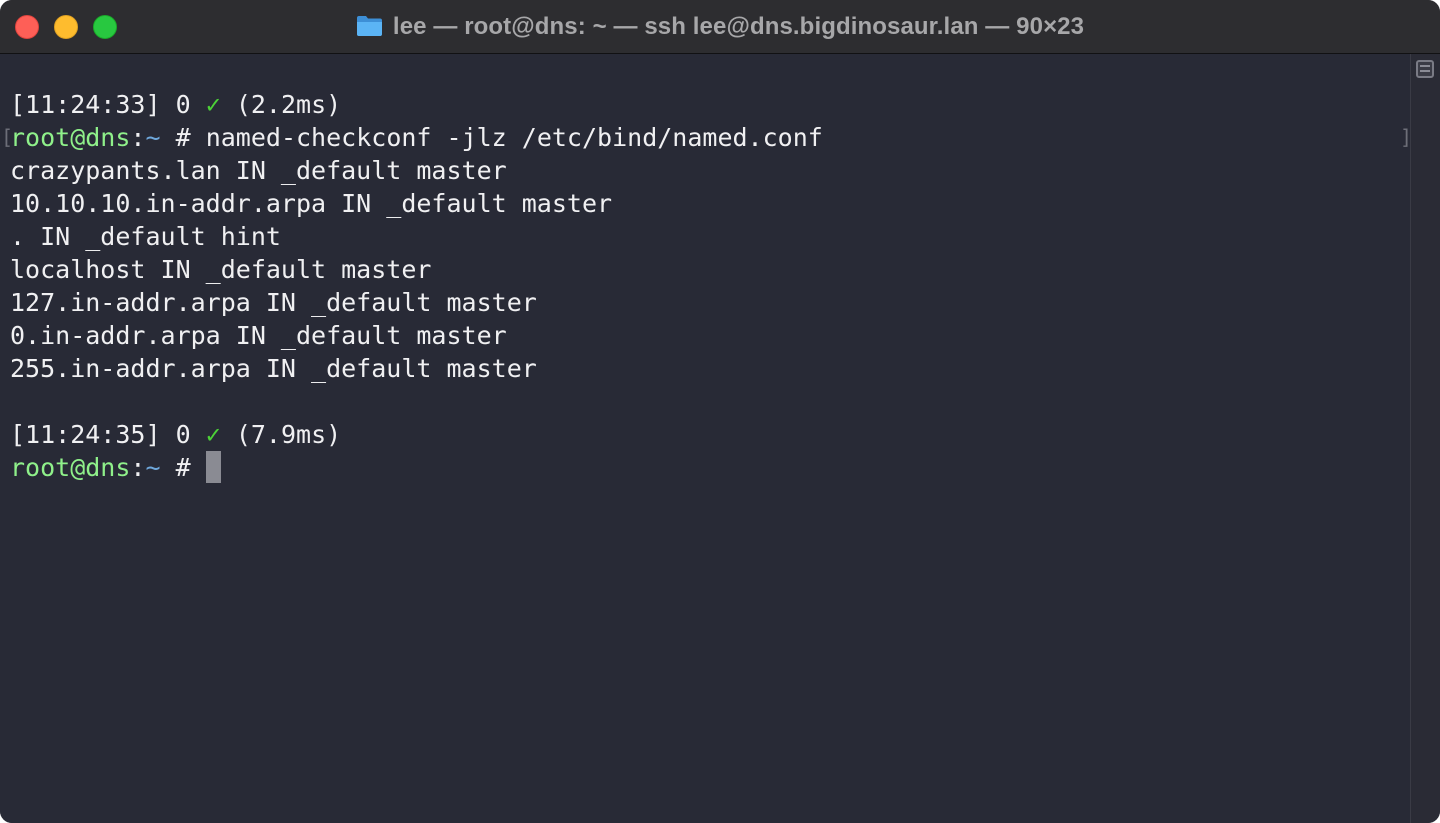 This screenshot has height=823, width=1440. I want to click on zoom-button, so click(105, 27).